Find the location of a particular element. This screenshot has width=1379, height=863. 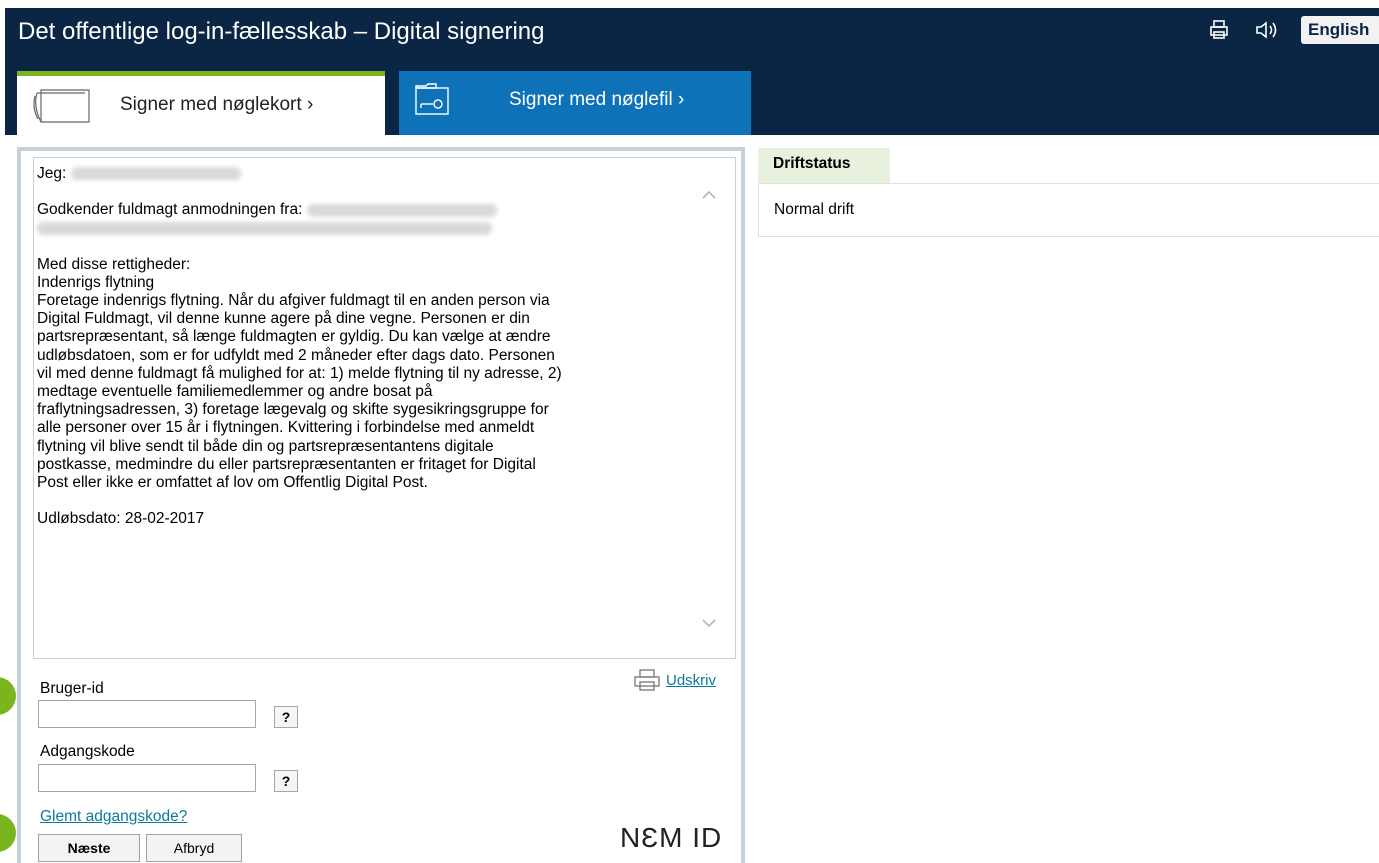

tab-key-file-label: Signer med nøglefil › is located at coordinates (597, 99).